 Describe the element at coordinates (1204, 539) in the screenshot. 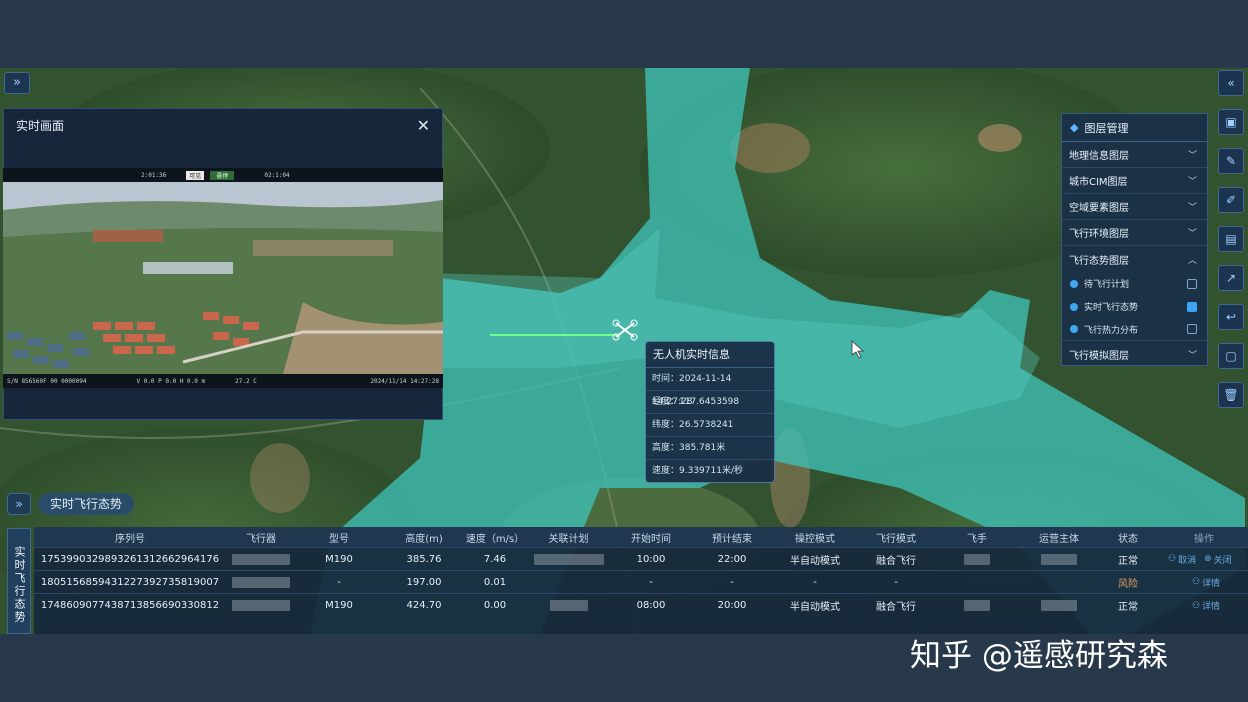

I see `col-actions: 操作` at that location.